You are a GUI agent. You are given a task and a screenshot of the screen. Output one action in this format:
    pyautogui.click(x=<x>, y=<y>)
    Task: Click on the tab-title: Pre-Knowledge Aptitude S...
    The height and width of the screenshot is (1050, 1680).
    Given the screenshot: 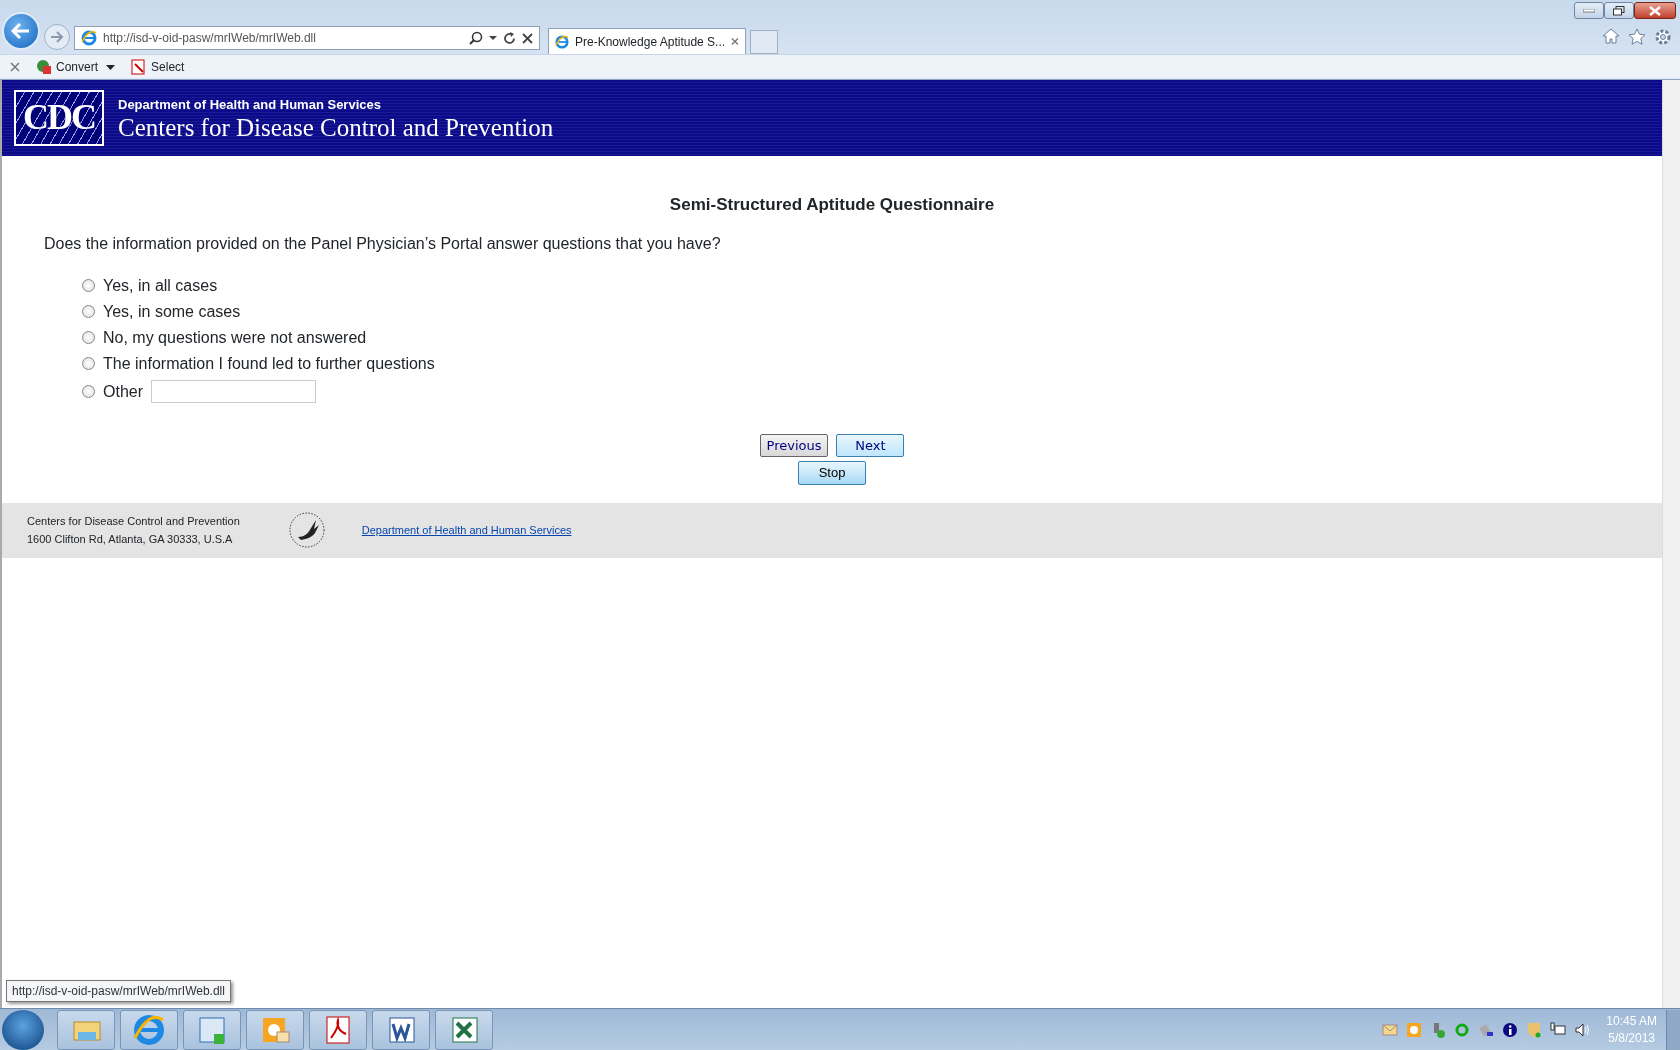 What is the action you would take?
    pyautogui.click(x=650, y=42)
    